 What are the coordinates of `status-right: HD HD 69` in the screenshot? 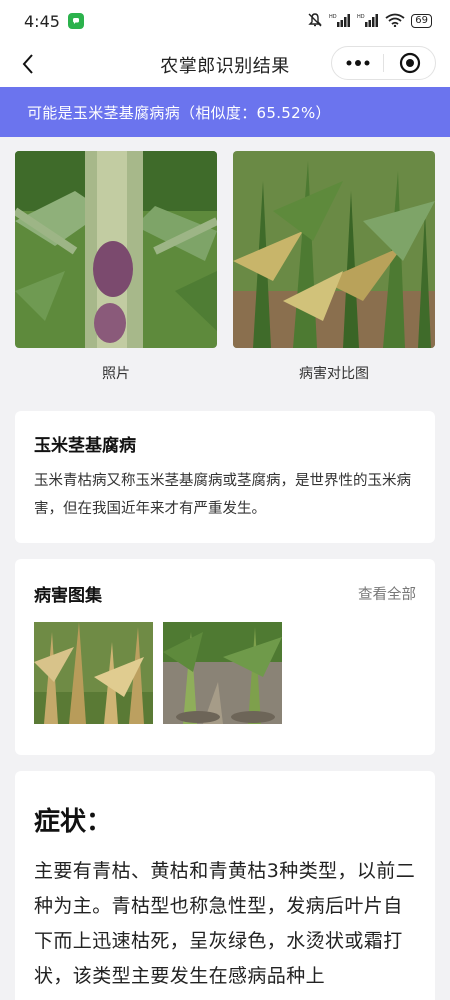 It's located at (369, 21).